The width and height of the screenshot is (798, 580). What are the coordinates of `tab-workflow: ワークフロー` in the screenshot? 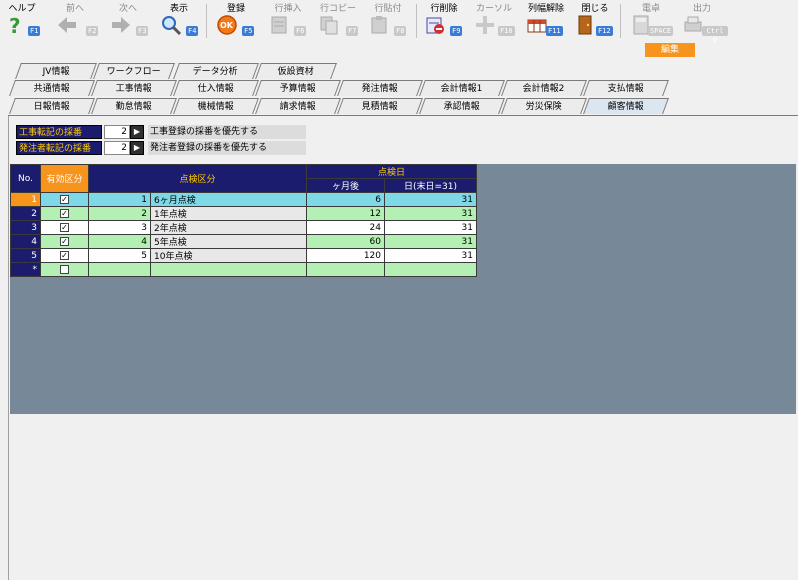 It's located at (134, 71).